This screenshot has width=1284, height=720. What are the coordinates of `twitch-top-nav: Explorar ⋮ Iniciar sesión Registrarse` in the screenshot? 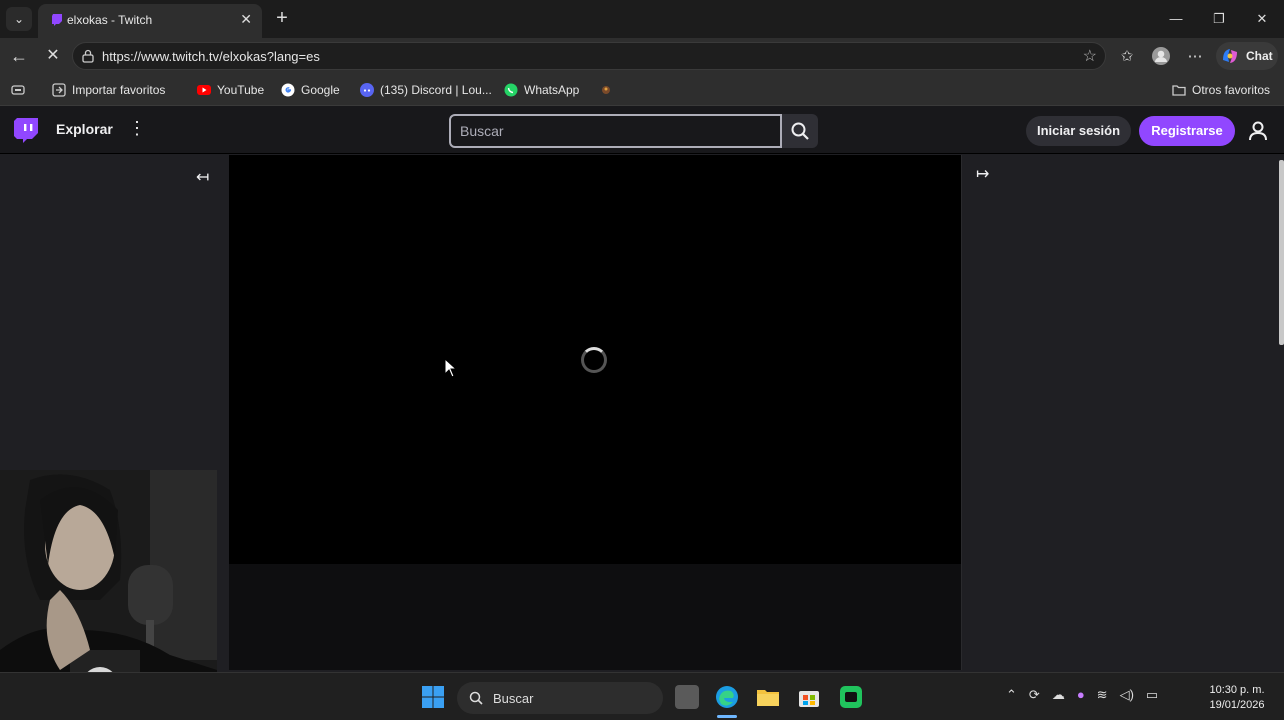 It's located at (642, 130).